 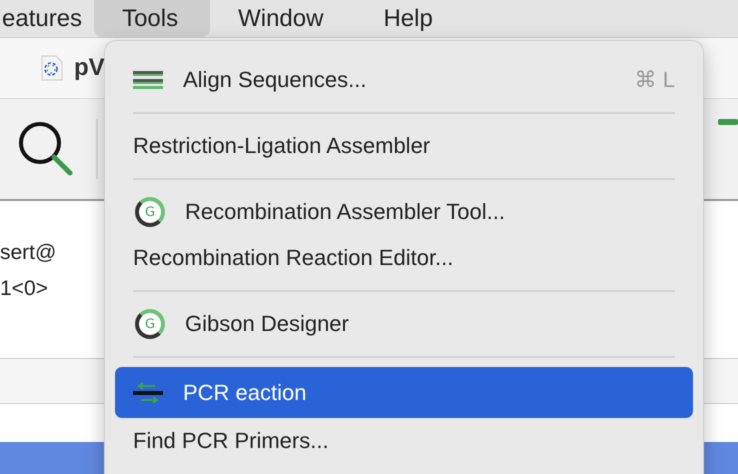 I want to click on menu-item: Restriction-Ligation Assembler, so click(x=404, y=146).